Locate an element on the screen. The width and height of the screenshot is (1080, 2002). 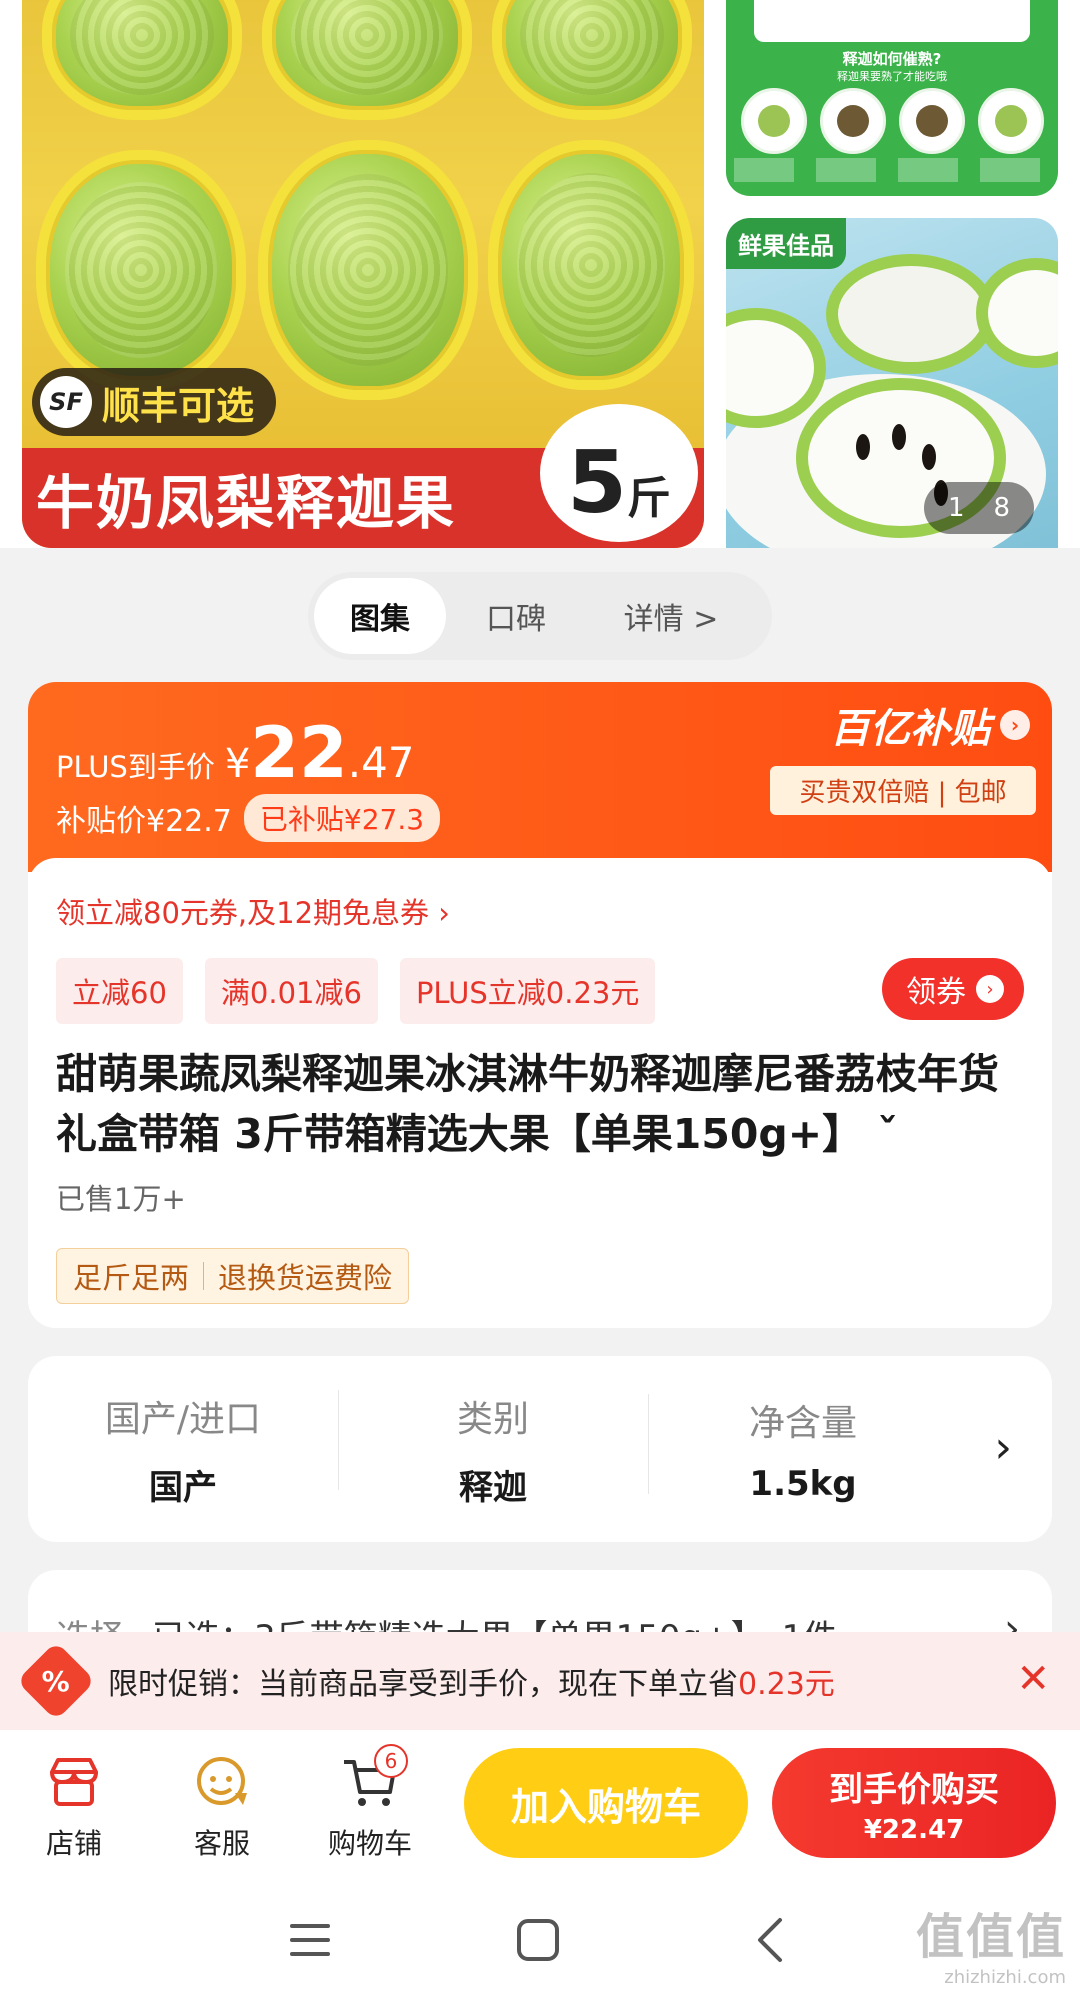
spec-label: 净含量 is located at coordinates (802, 1423).